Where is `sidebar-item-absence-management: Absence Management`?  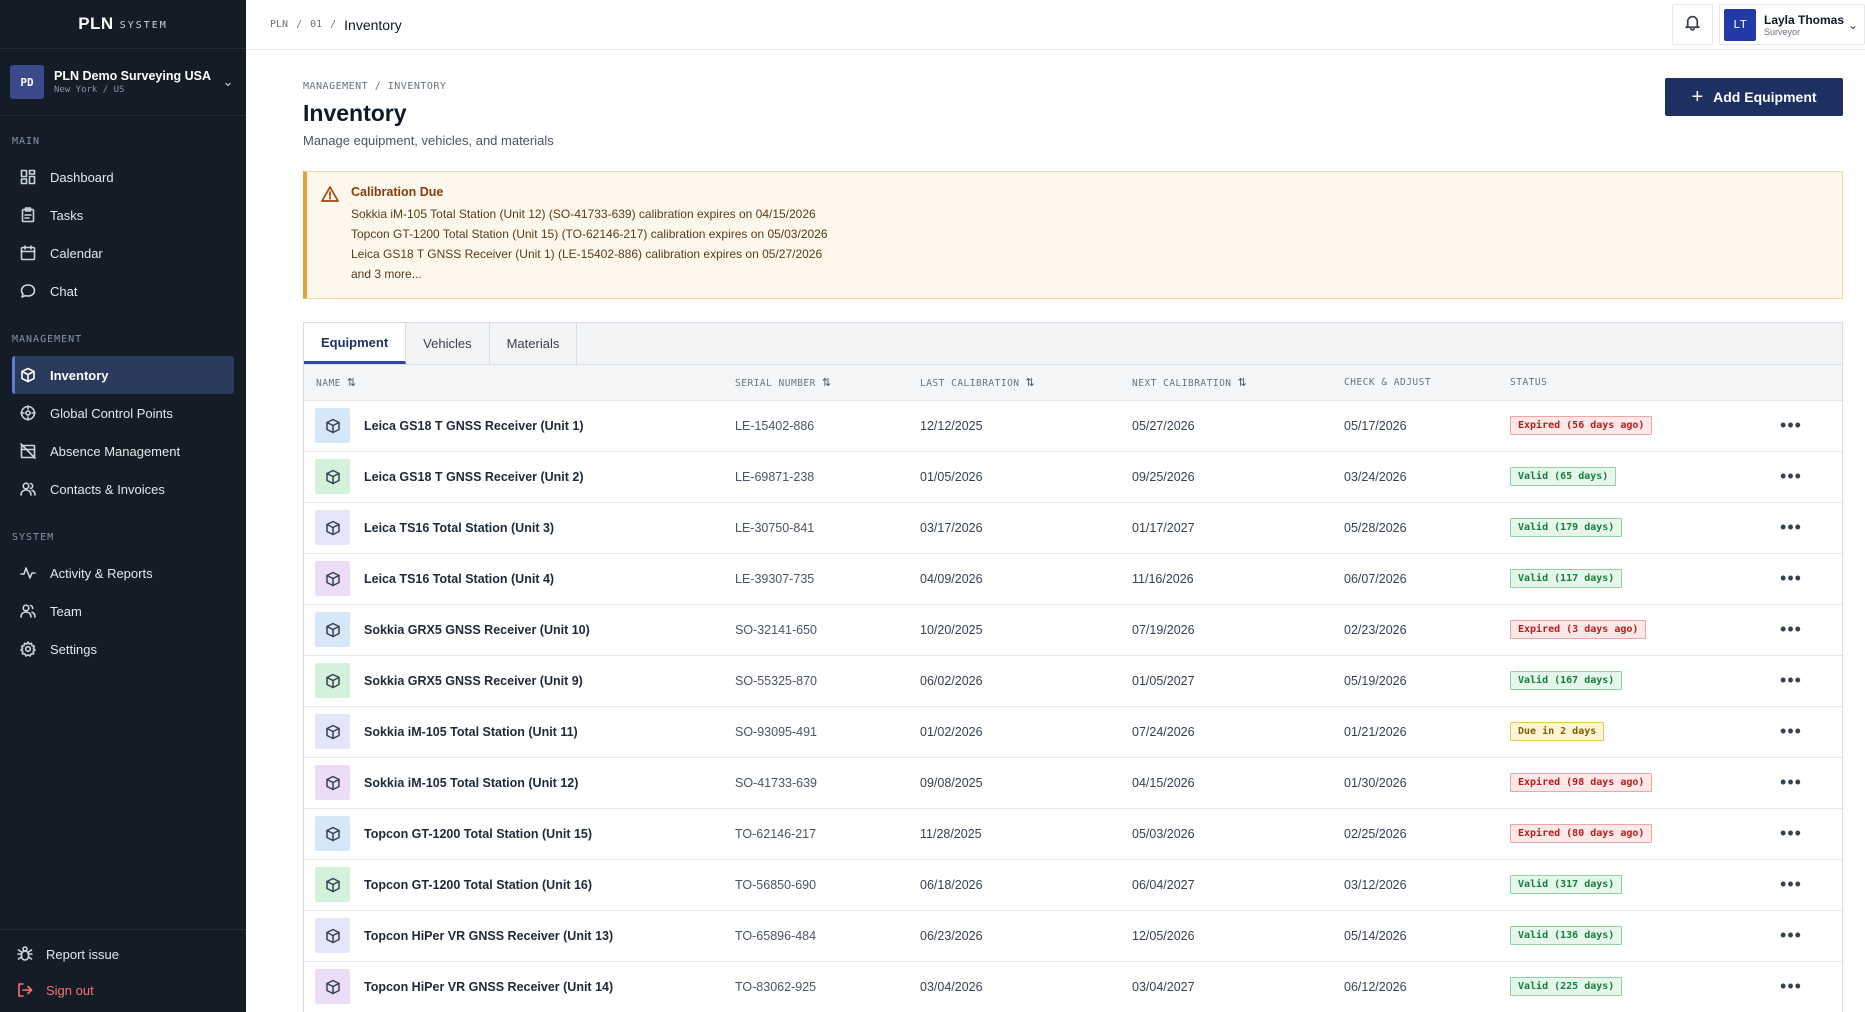
sidebar-item-absence-management: Absence Management is located at coordinates (123, 451).